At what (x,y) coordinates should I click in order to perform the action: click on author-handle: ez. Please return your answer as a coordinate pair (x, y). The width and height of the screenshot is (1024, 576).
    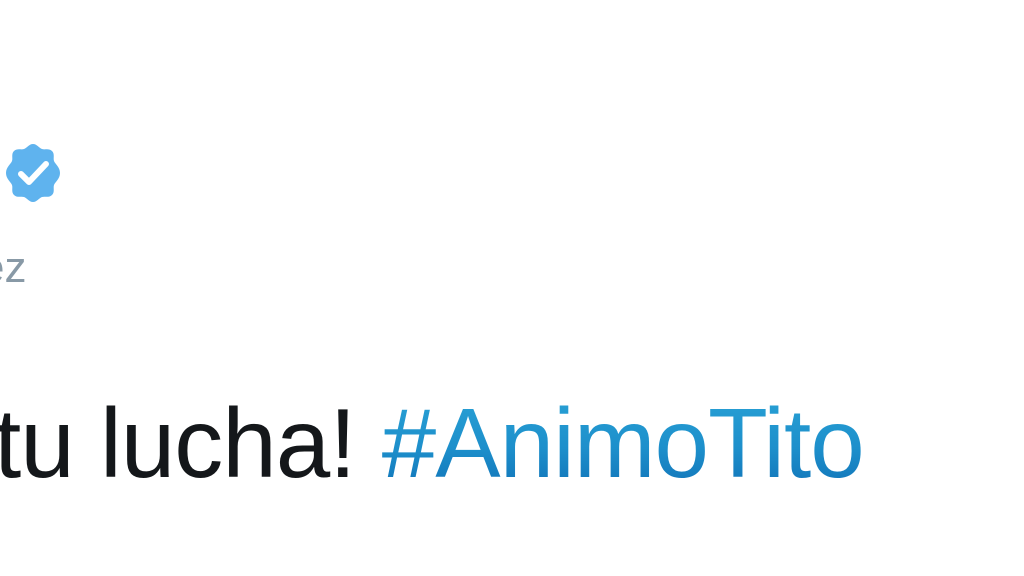
    Looking at the image, I should click on (13, 268).